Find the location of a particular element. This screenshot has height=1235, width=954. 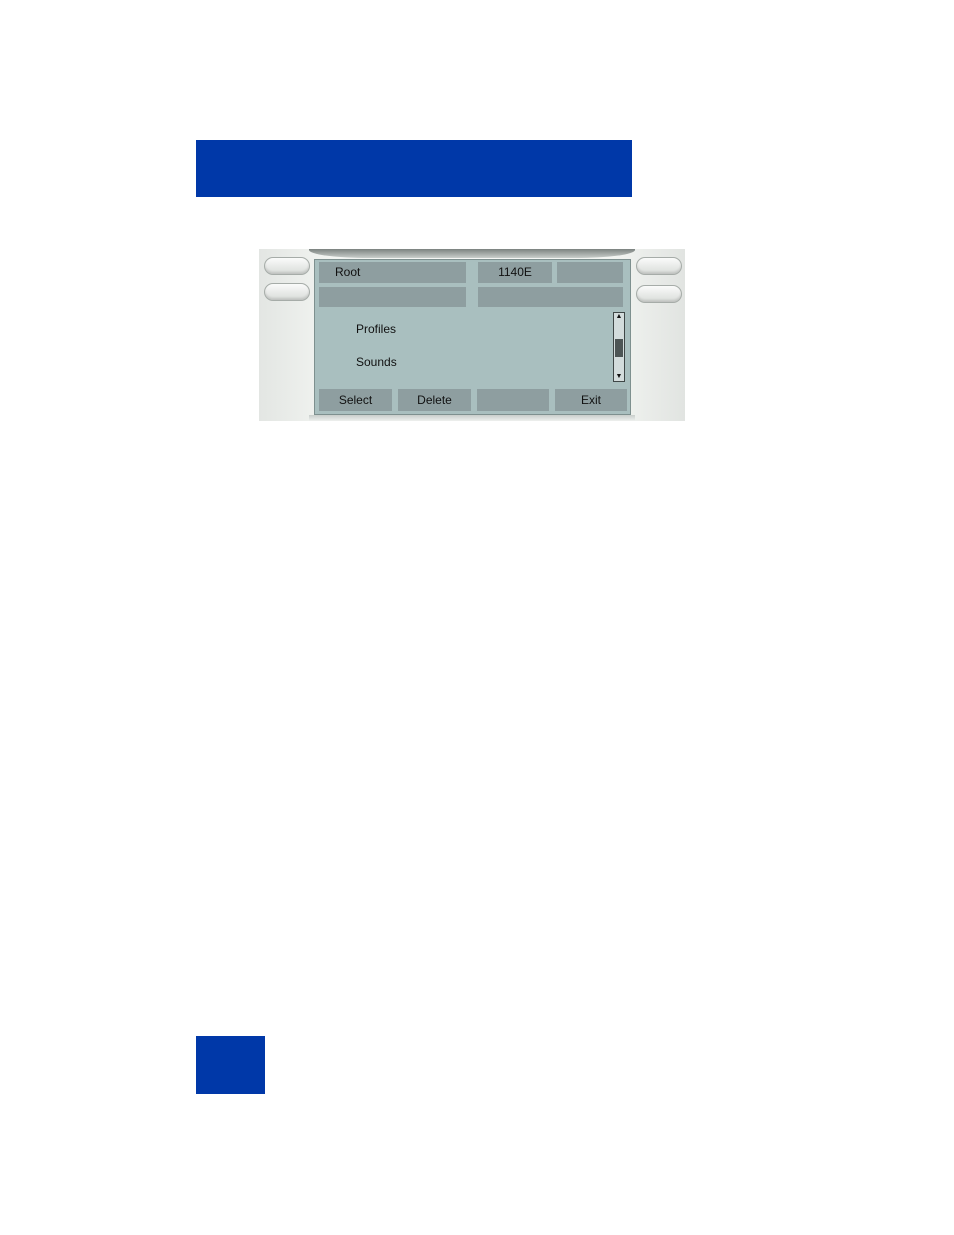

phone-model-label: 1140E is located at coordinates (515, 272).